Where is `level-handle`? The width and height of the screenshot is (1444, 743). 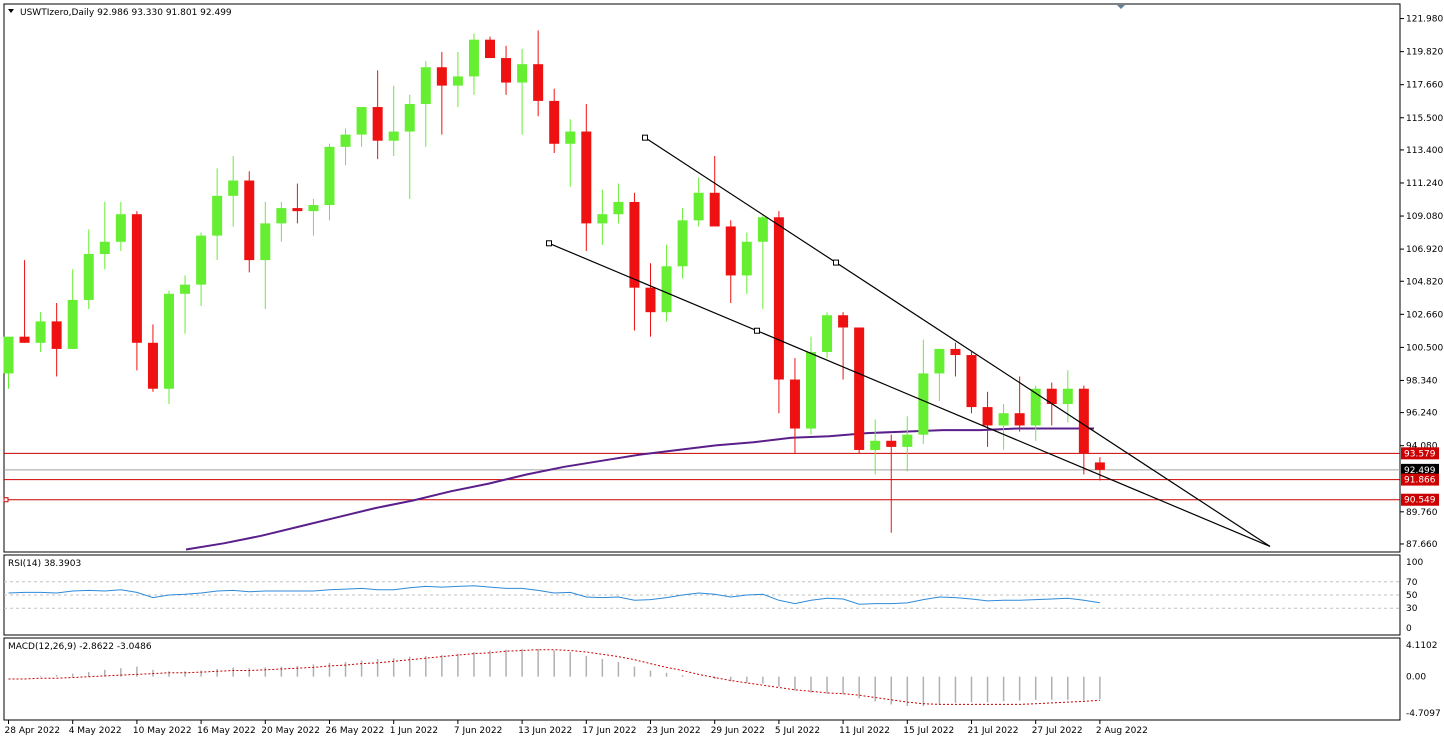
level-handle is located at coordinates (6, 500).